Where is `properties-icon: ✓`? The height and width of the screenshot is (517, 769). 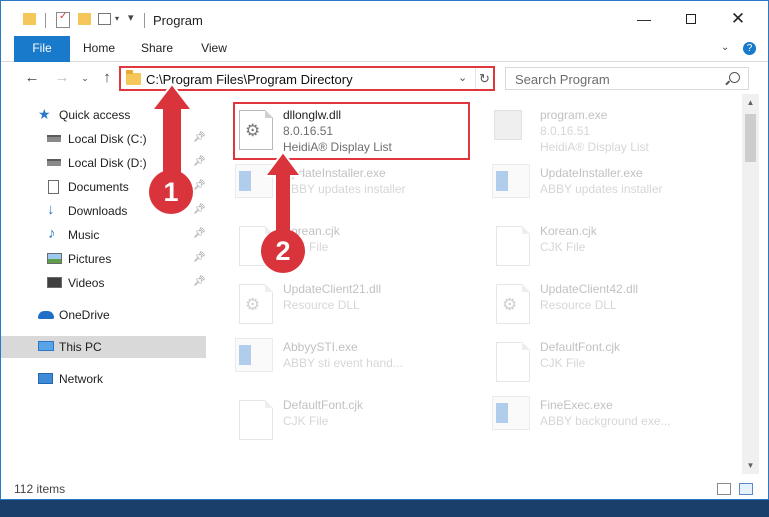 properties-icon: ✓ is located at coordinates (63, 19).